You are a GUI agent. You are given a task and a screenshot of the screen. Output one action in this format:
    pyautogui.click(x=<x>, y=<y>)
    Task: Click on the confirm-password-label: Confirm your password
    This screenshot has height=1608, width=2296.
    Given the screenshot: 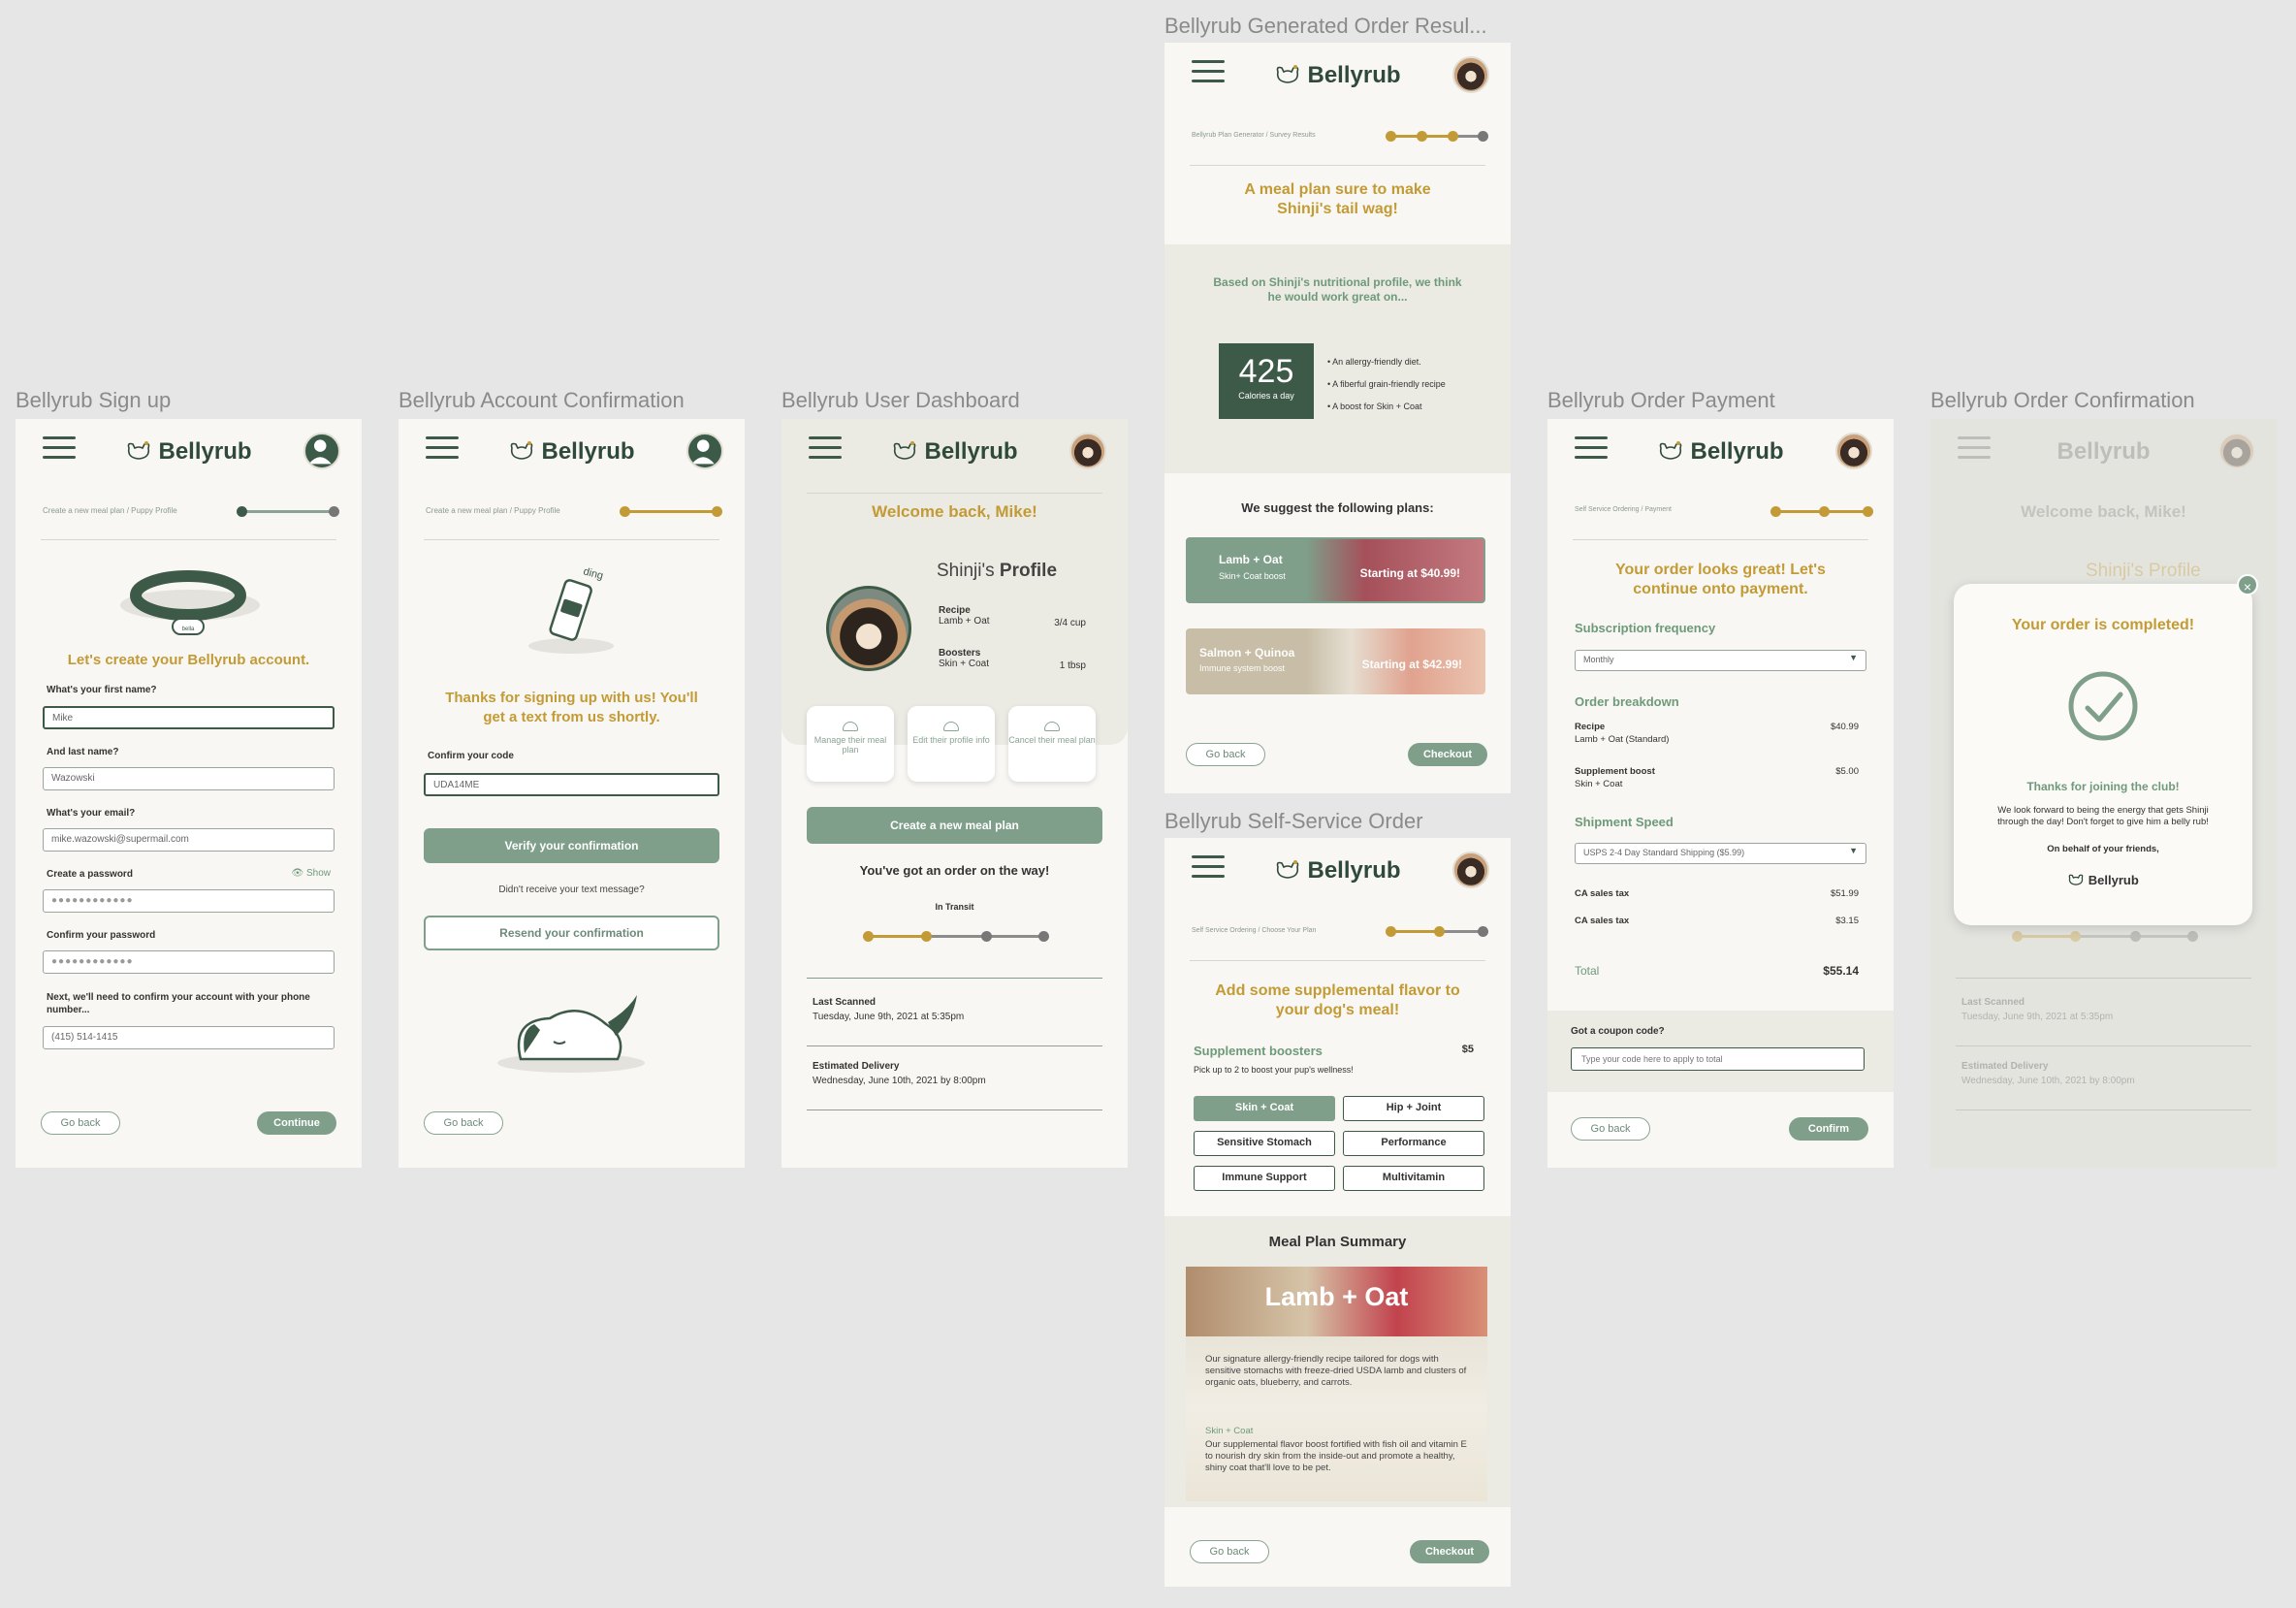 What is the action you would take?
    pyautogui.click(x=101, y=936)
    